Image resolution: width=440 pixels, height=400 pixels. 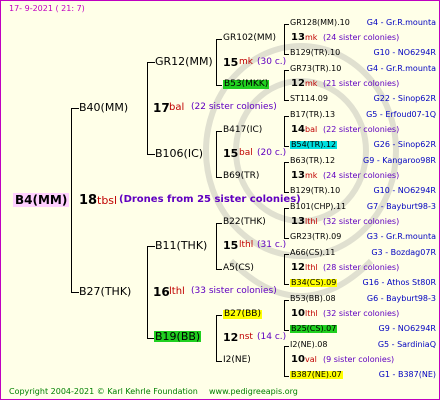 What do you see at coordinates (272, 245) in the screenshot?
I see `gen2-note: (31 c.)` at bounding box center [272, 245].